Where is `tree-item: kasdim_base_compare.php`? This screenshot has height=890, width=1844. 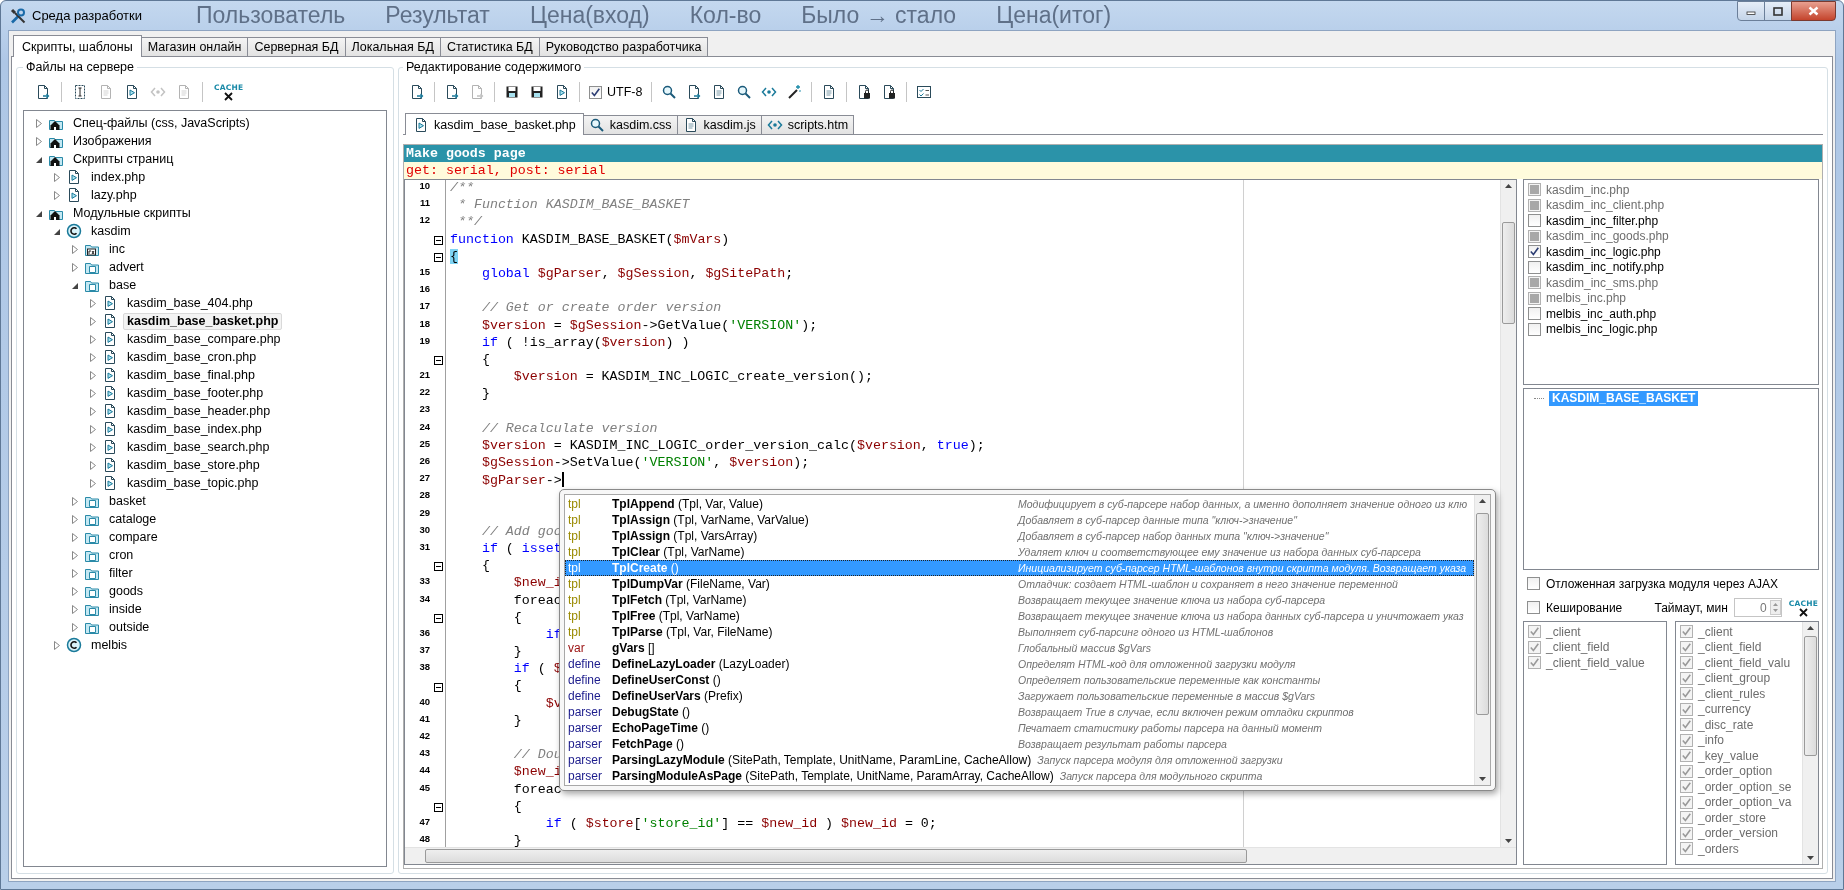 tree-item: kasdim_base_compare.php is located at coordinates (204, 339).